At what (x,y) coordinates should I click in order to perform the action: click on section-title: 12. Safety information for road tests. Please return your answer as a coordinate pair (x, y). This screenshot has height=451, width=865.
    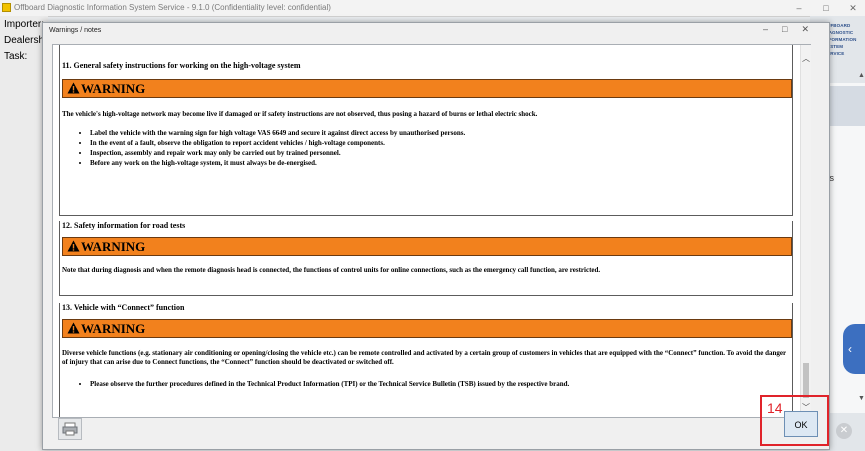
    Looking at the image, I should click on (124, 225).